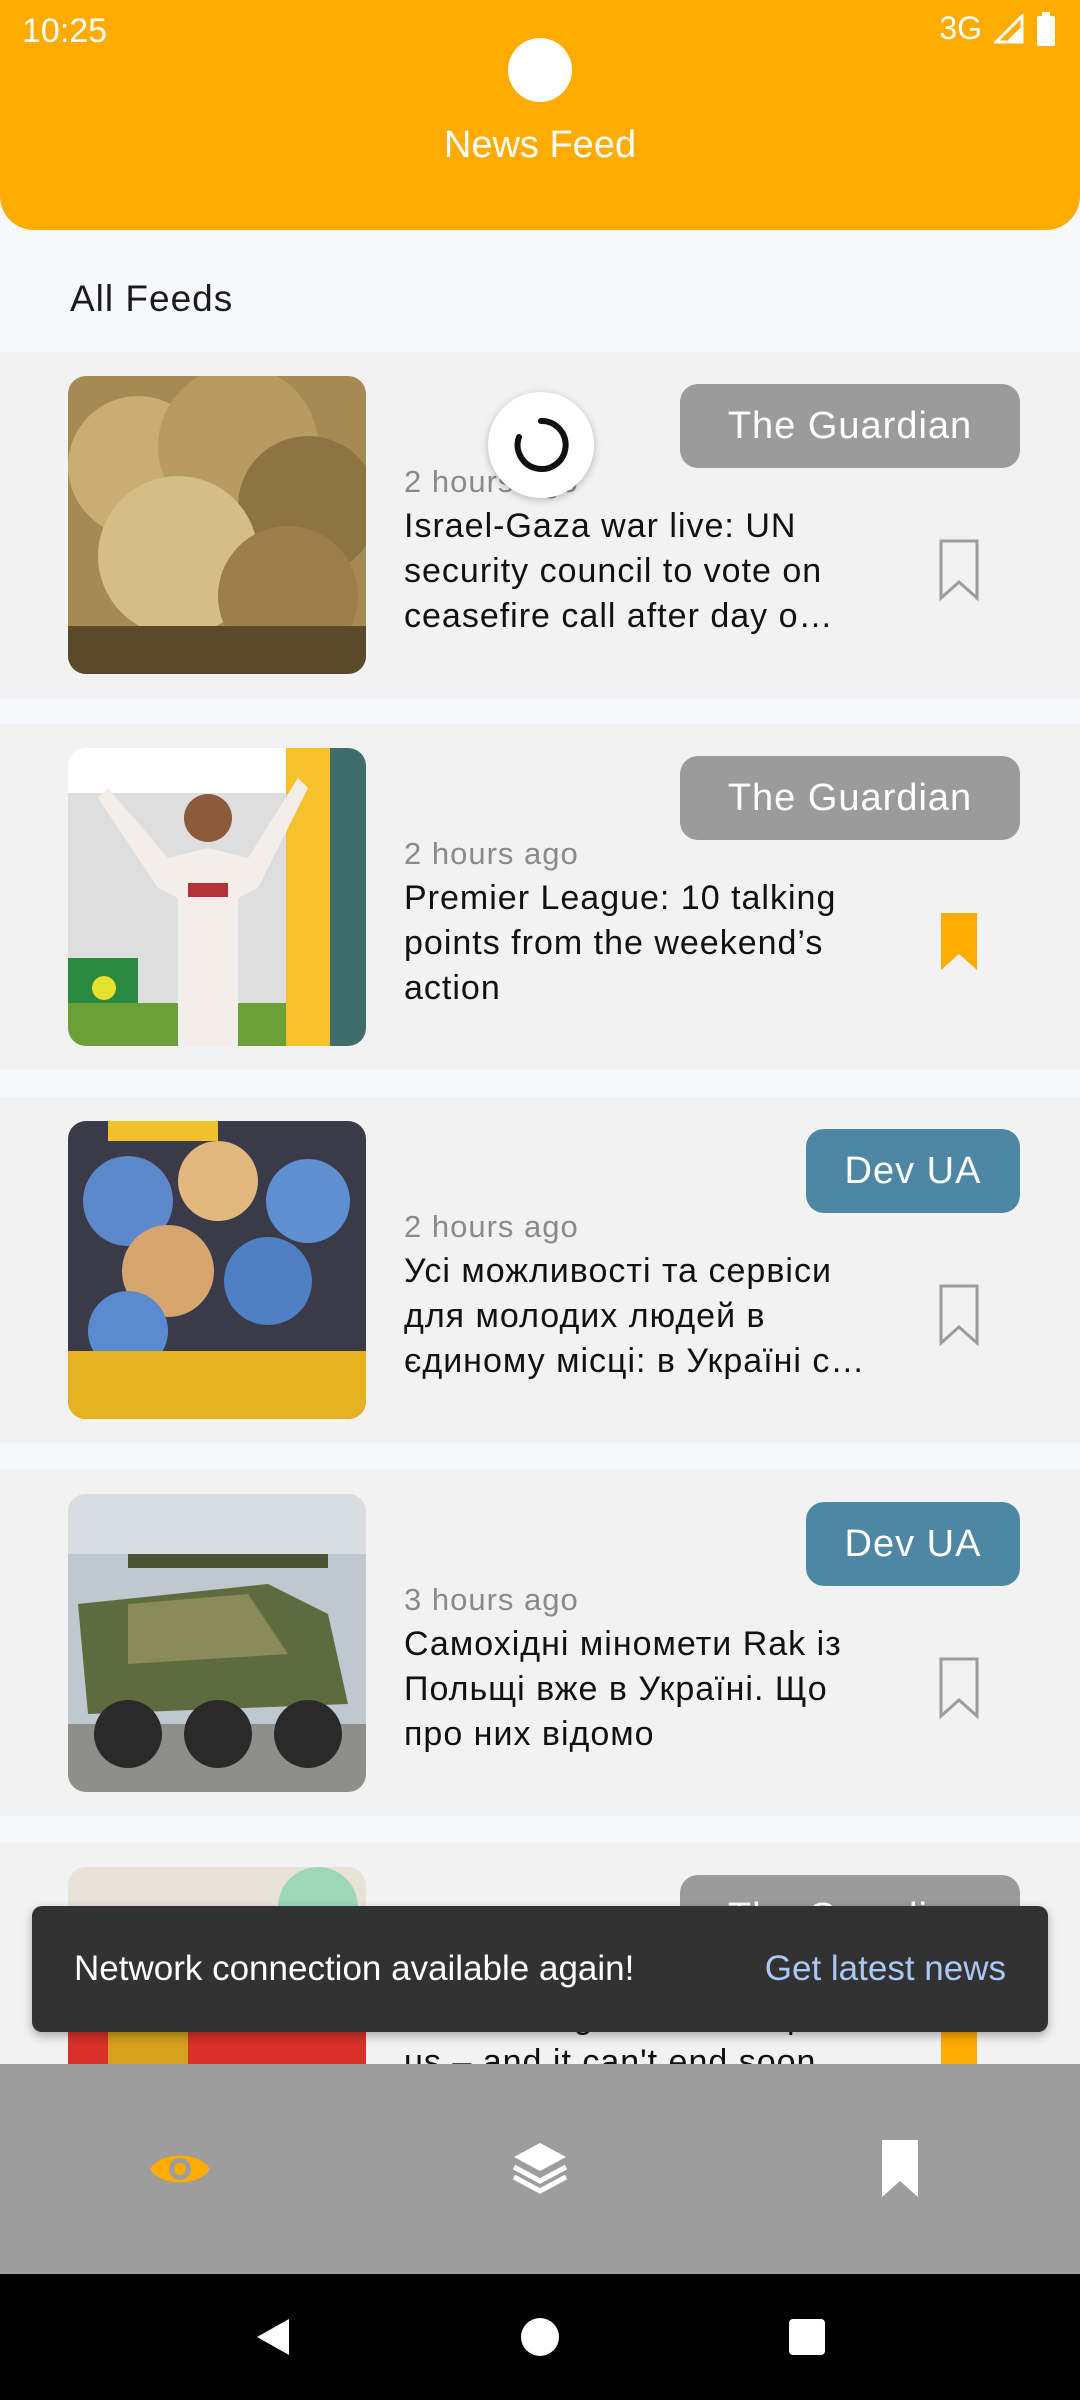  Describe the element at coordinates (65, 31) in the screenshot. I see `status-time: 10:25` at that location.